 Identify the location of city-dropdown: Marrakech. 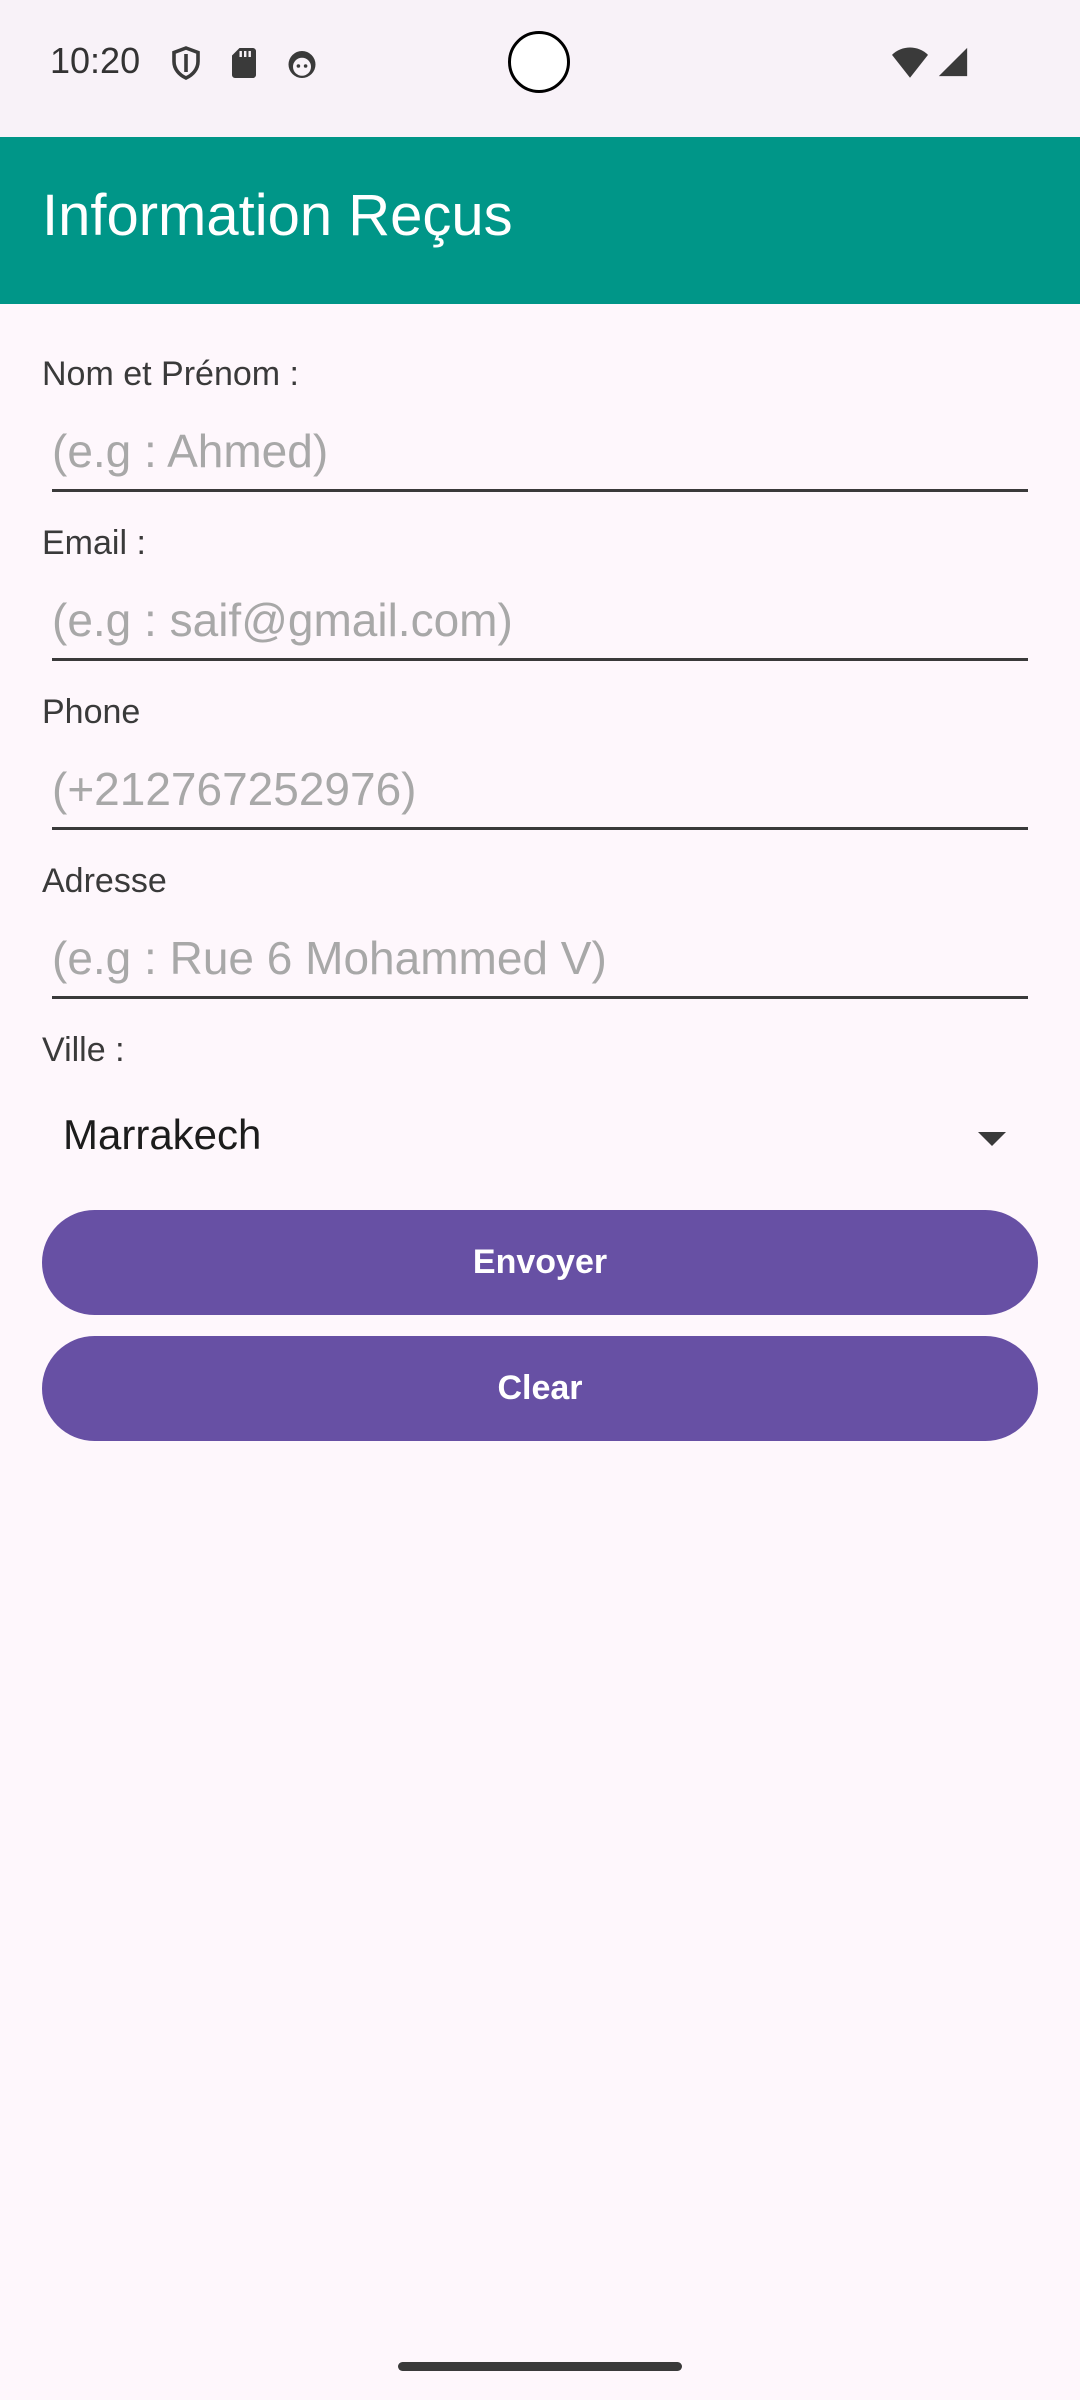
(540, 1138).